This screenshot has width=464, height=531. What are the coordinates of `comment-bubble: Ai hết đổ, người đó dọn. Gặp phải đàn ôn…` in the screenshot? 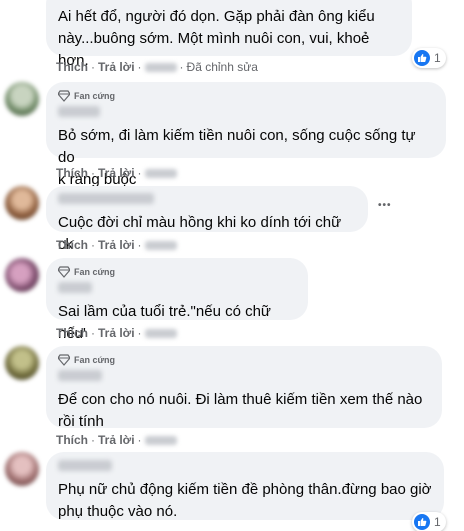 It's located at (229, 34).